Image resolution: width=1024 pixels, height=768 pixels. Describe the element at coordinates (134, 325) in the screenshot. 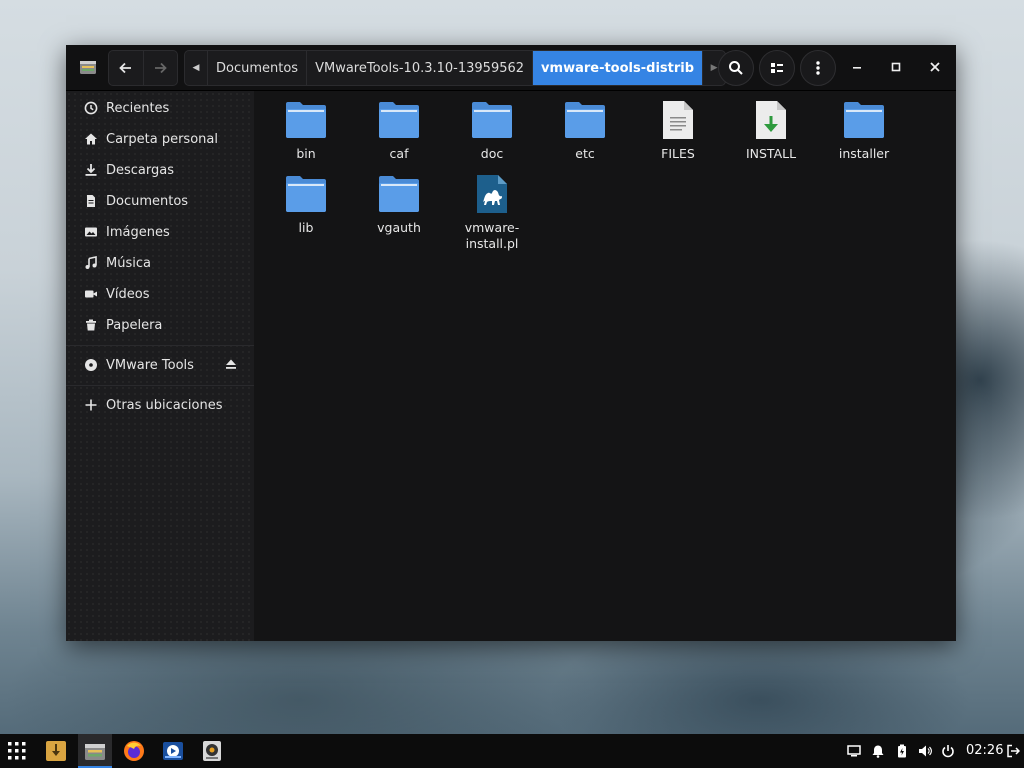

I see `sidebar-item-label: Papelera` at that location.